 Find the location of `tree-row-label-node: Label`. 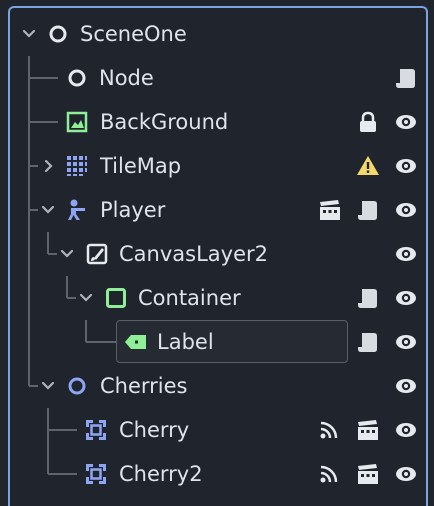

tree-row-label-node: Label is located at coordinates (218, 342).